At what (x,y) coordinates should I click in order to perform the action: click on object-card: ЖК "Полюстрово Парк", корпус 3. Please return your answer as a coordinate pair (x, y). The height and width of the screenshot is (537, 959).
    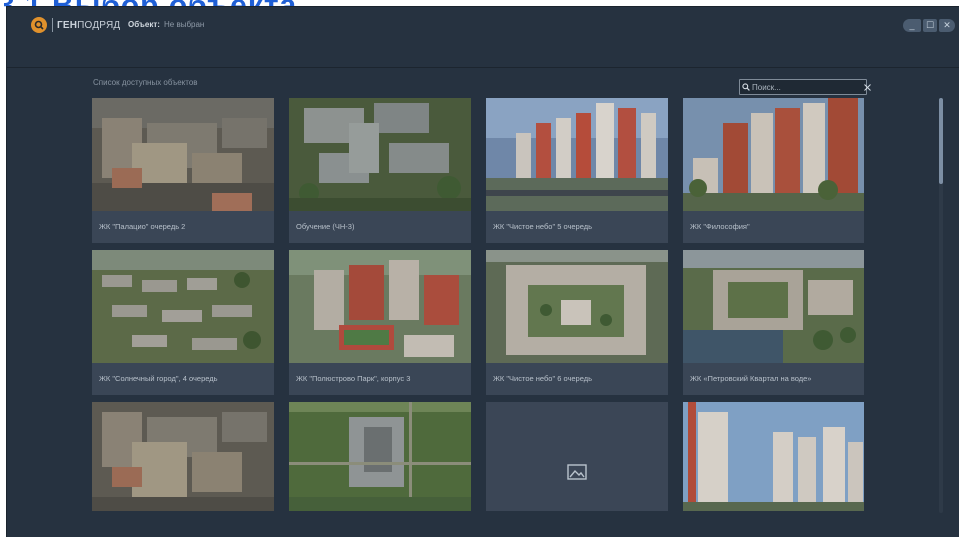
    Looking at the image, I should click on (380, 322).